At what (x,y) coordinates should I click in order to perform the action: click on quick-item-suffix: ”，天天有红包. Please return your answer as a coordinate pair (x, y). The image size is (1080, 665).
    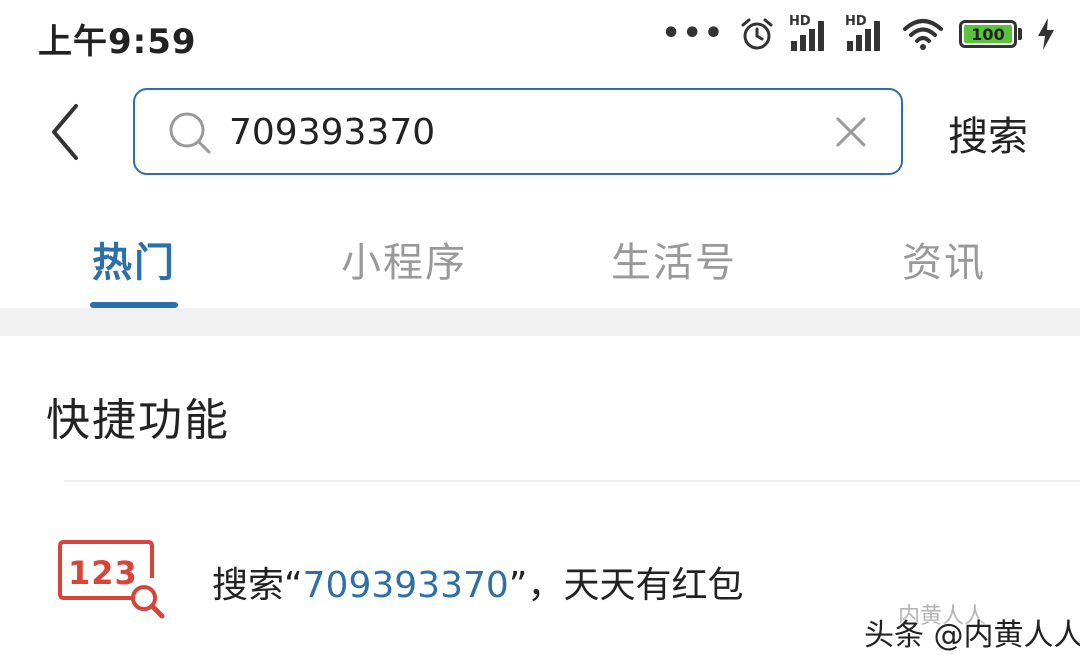
    Looking at the image, I should click on (626, 585).